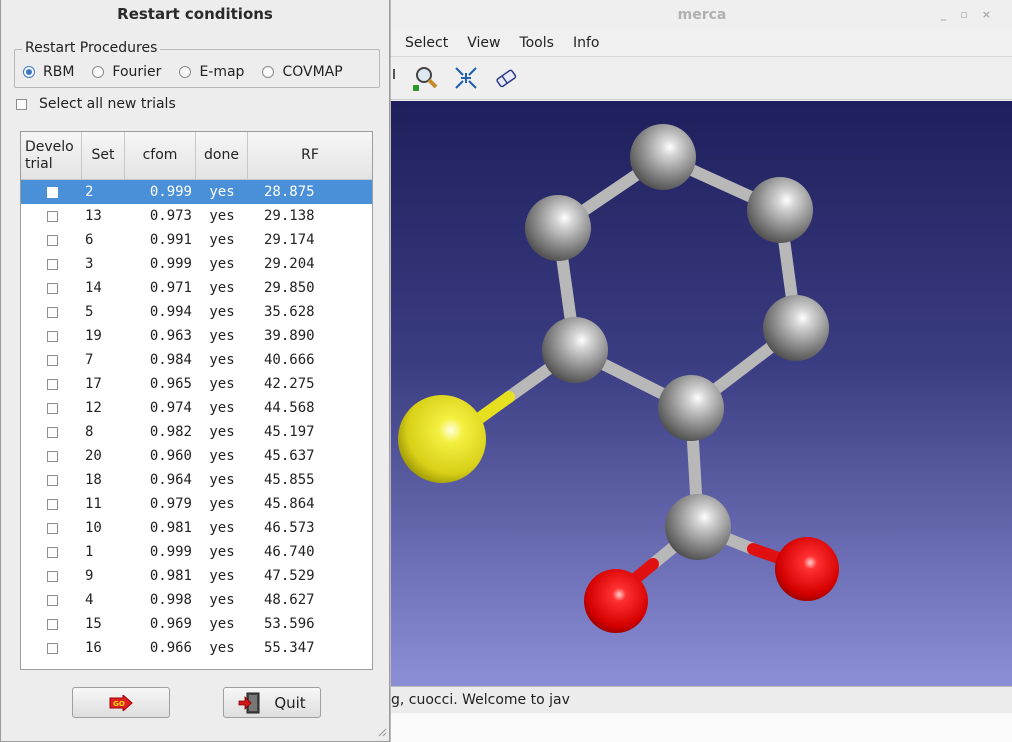 The image size is (1012, 742). Describe the element at coordinates (96, 104) in the screenshot. I see `select-all-checkbox: Select all new trials` at that location.